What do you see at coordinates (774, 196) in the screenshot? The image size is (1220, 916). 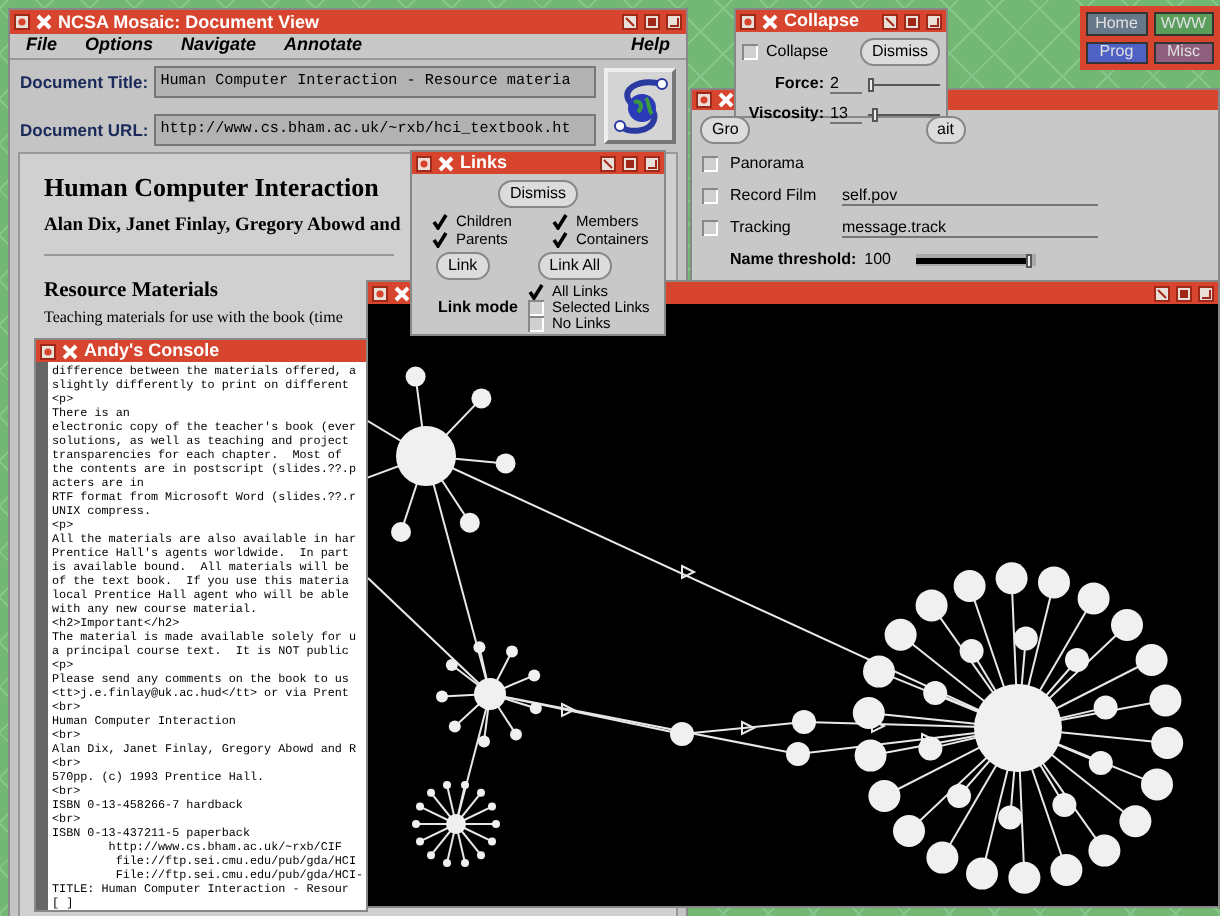 I see `toggle-label: Record Film` at bounding box center [774, 196].